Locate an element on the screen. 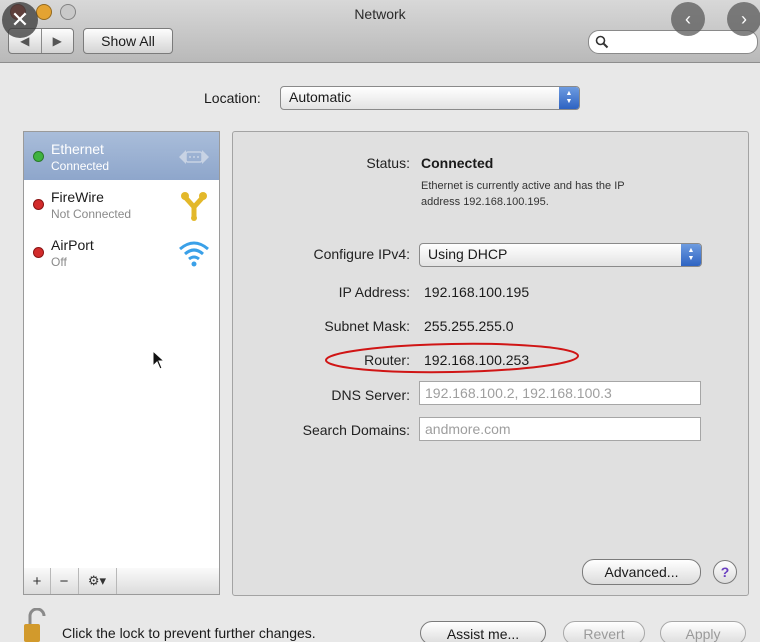  service-name: AirPort is located at coordinates (72, 245).